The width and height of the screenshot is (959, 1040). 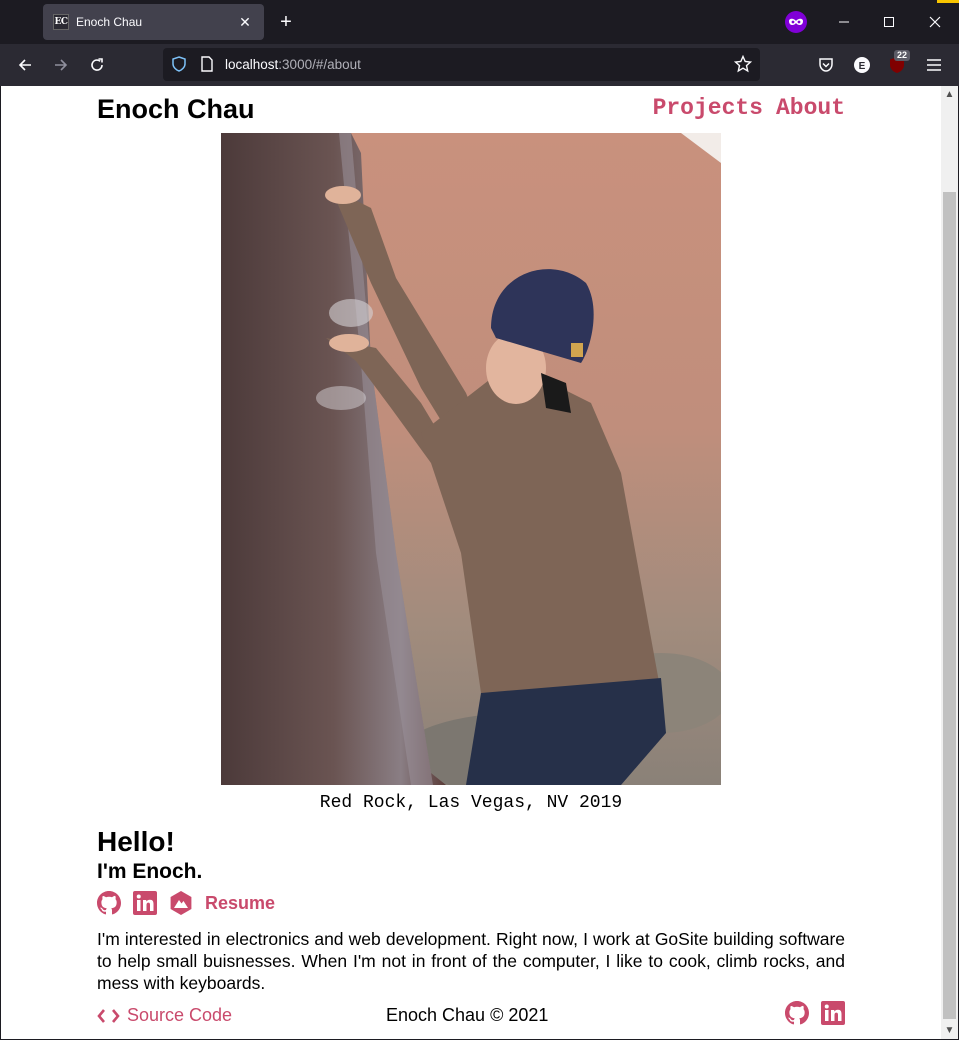 I want to click on maximize-icon, so click(x=889, y=22).